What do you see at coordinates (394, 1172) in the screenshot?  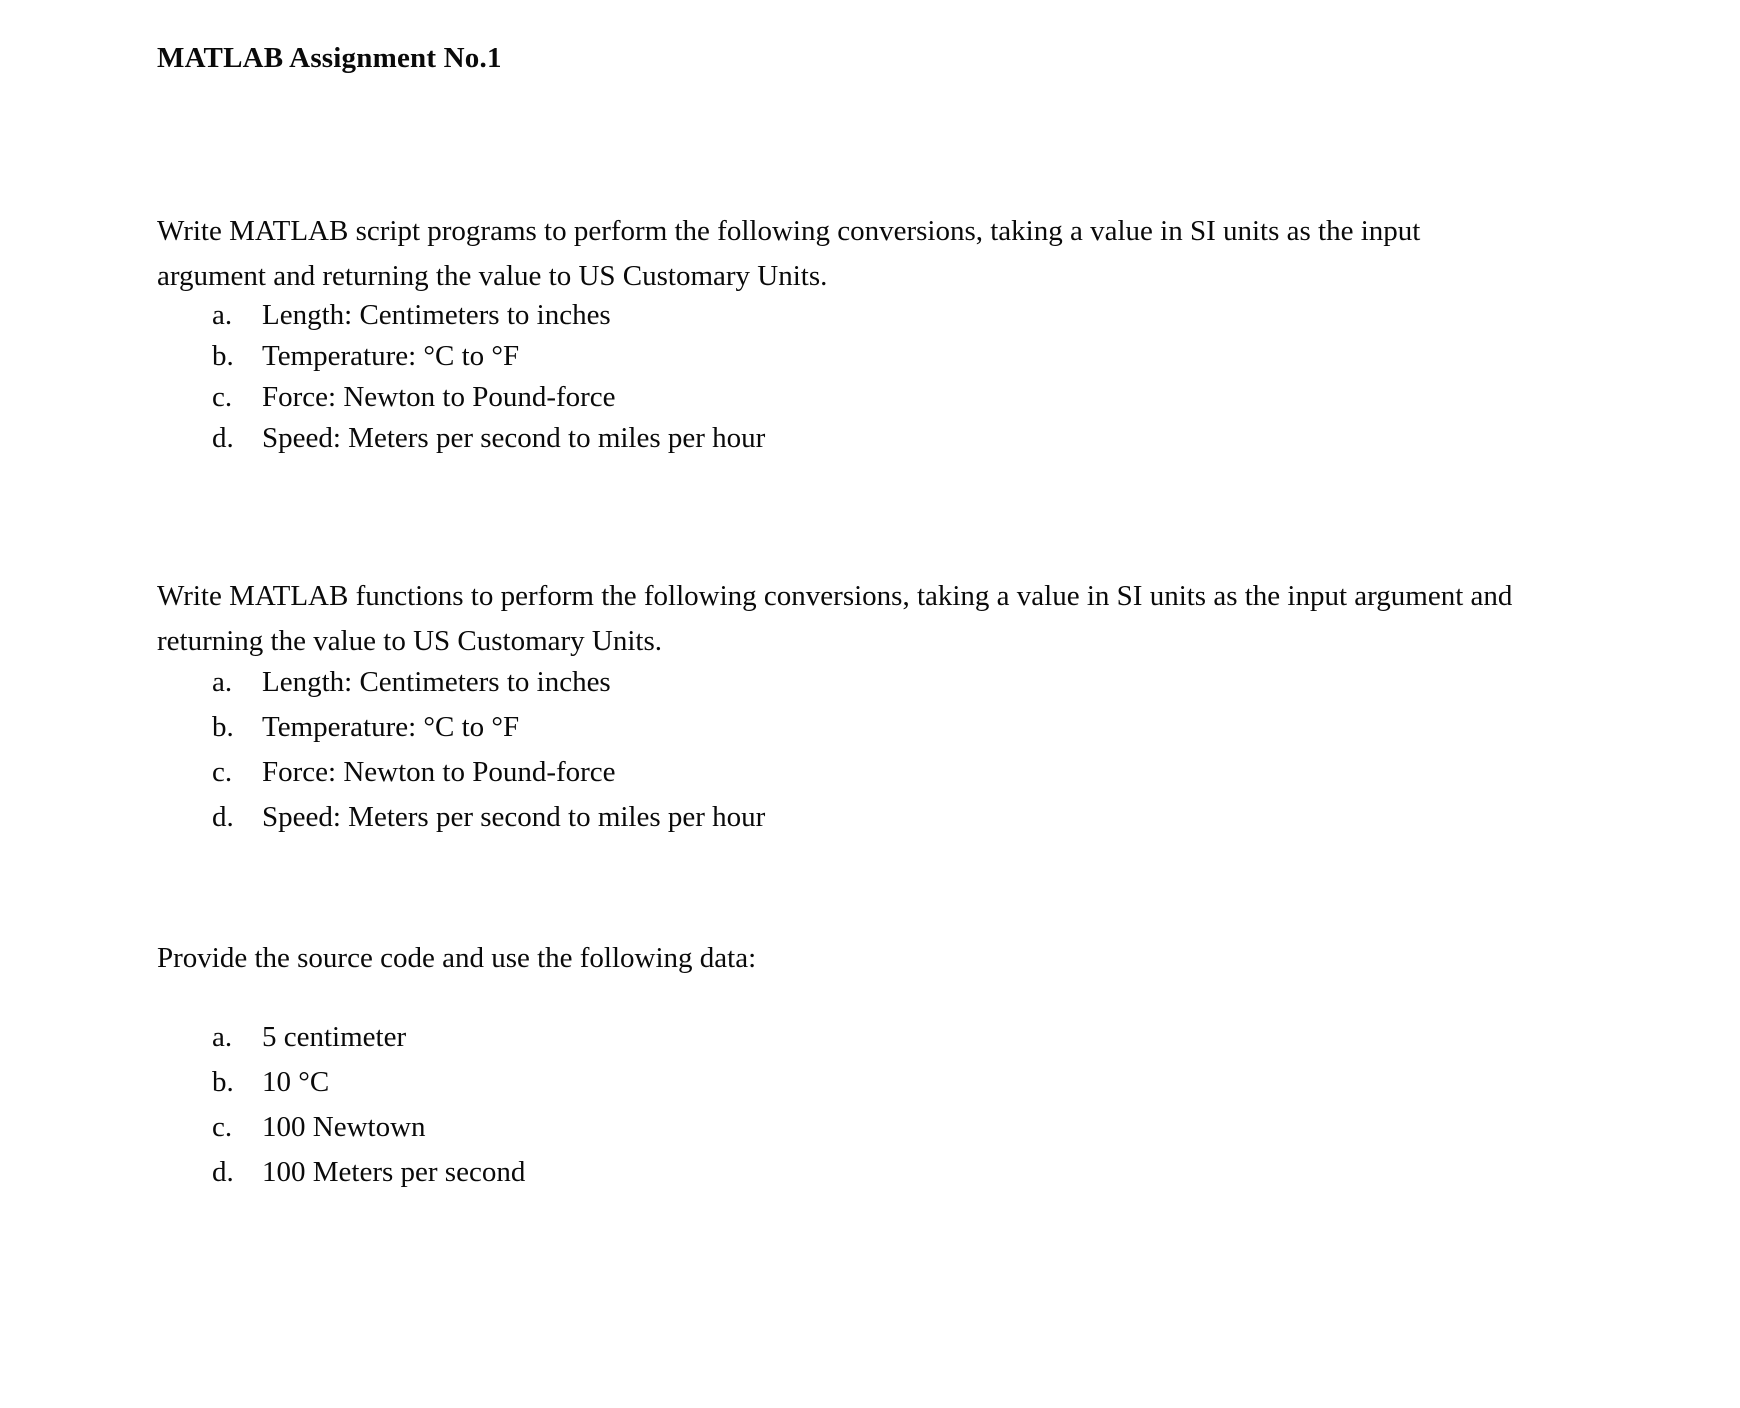 I see `list-item-label: 100 Meters per second` at bounding box center [394, 1172].